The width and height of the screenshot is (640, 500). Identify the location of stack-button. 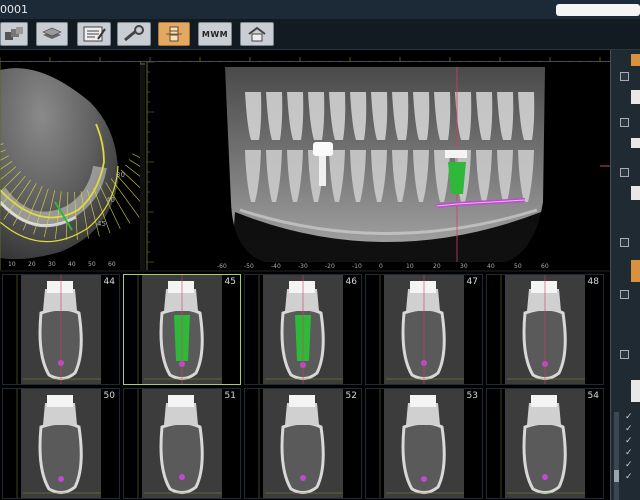
(52, 34).